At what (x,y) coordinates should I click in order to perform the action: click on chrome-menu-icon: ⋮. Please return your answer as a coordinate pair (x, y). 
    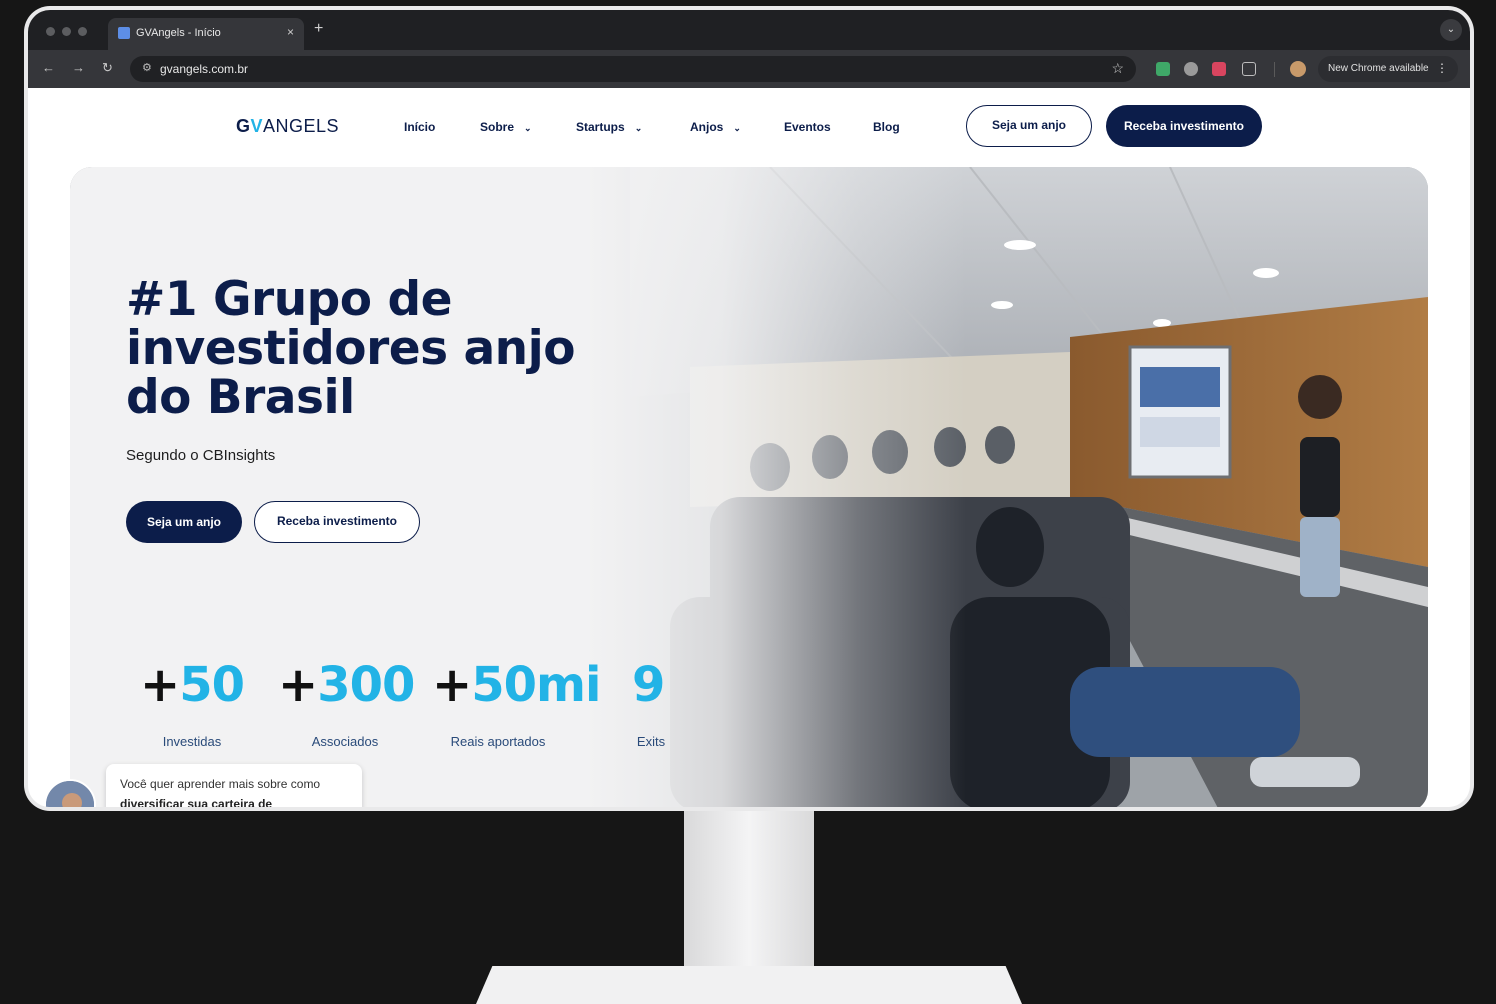
    Looking at the image, I should click on (1442, 68).